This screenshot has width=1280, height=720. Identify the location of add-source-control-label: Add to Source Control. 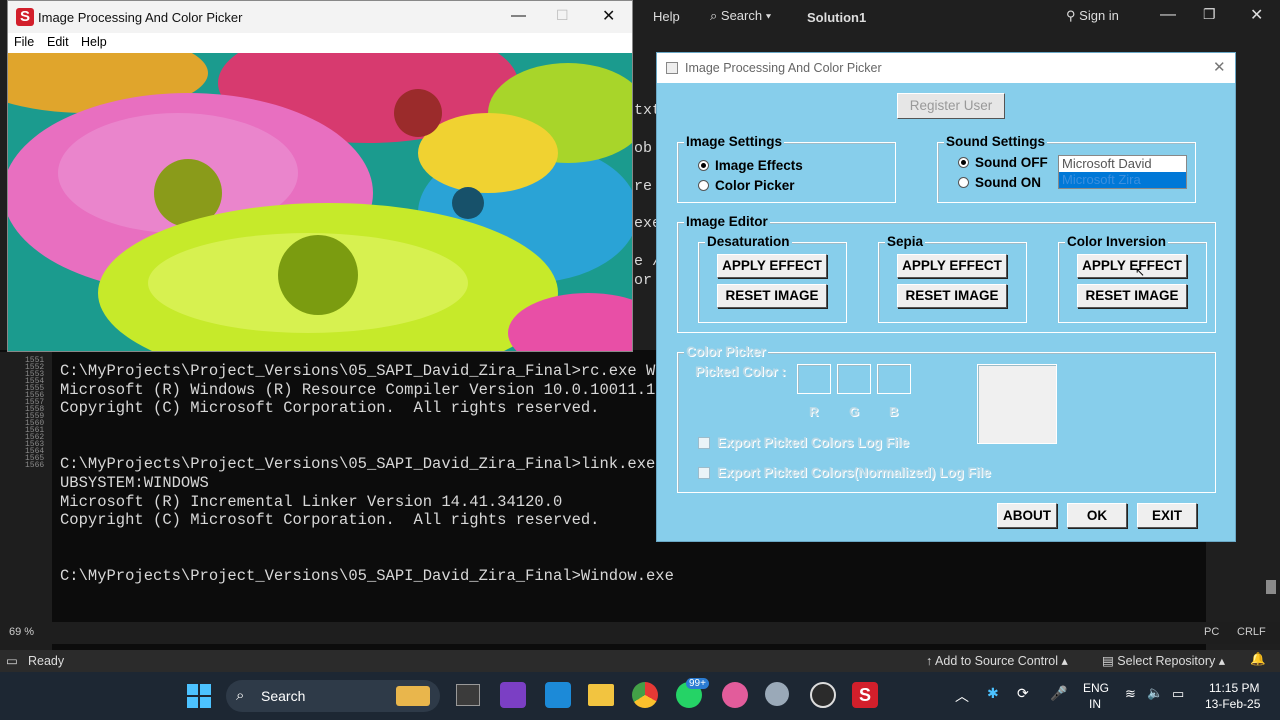
(997, 661).